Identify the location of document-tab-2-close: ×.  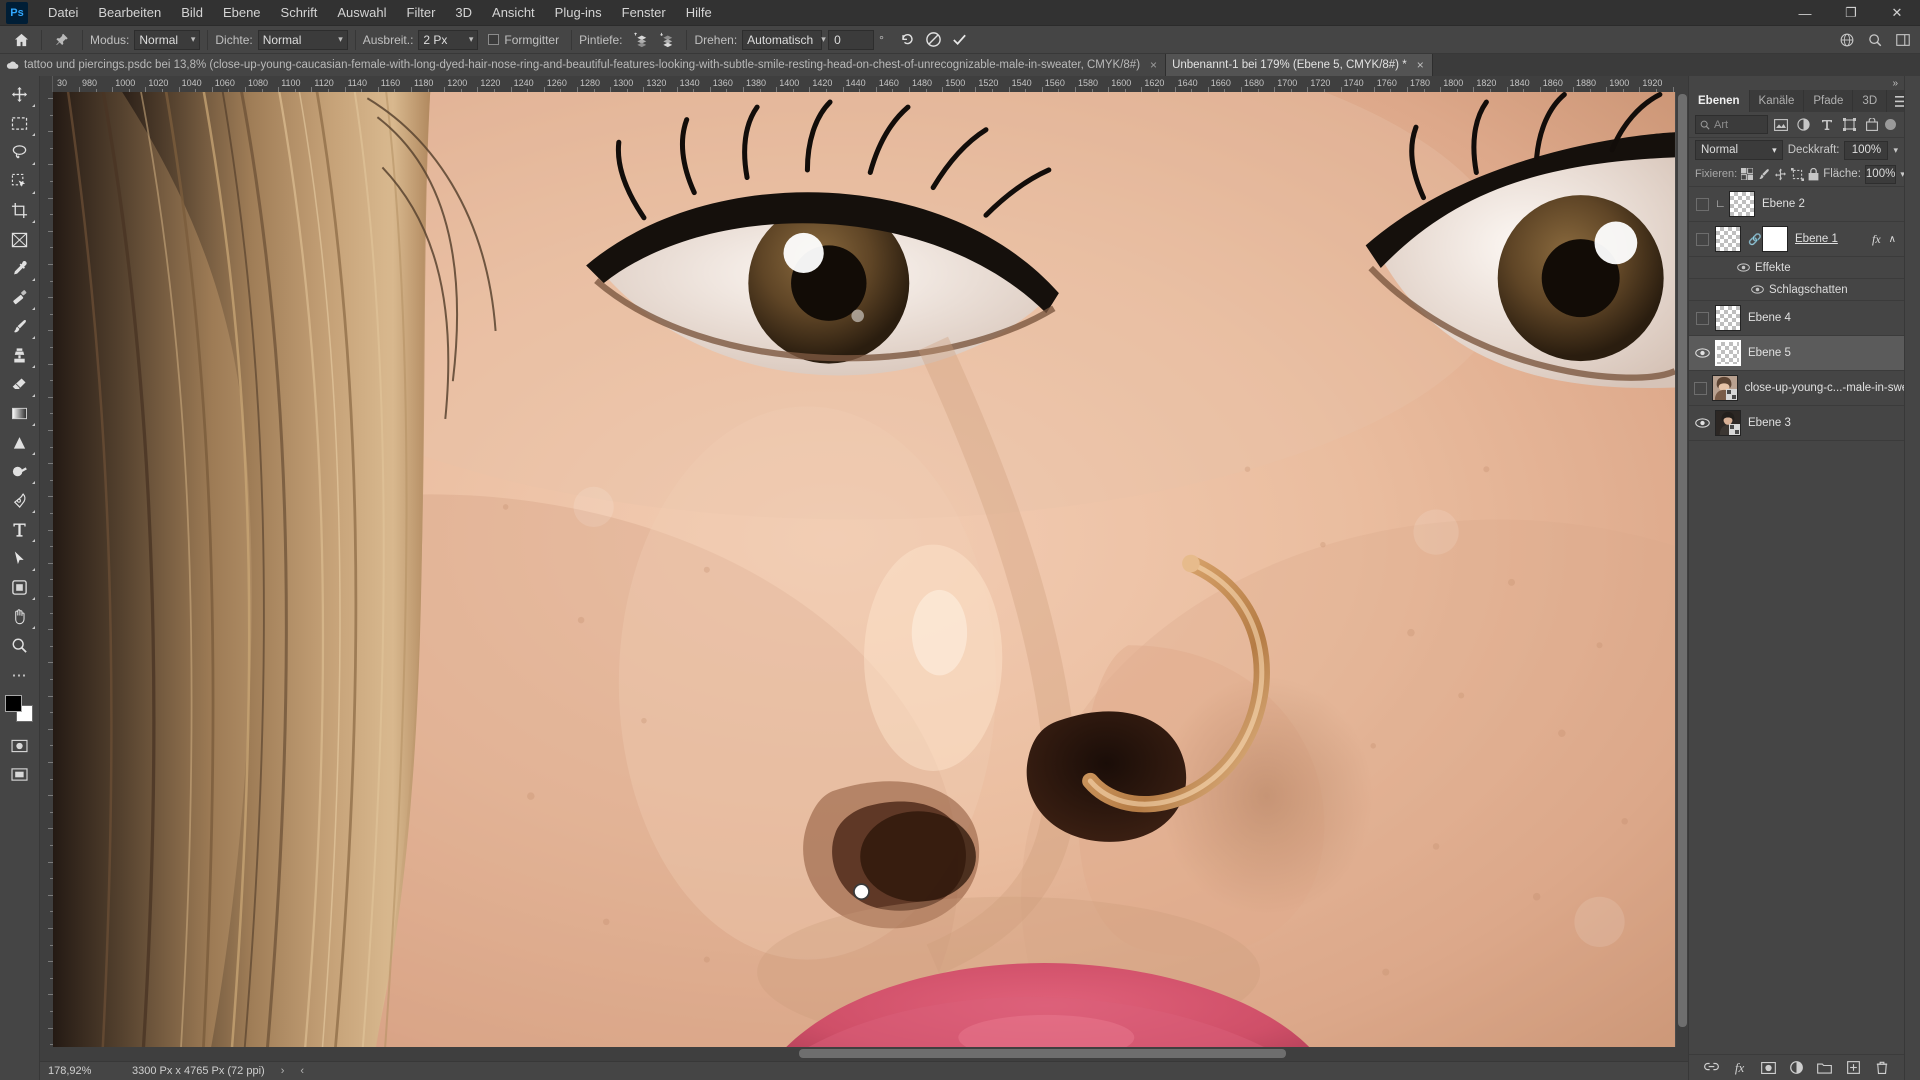
(1420, 65).